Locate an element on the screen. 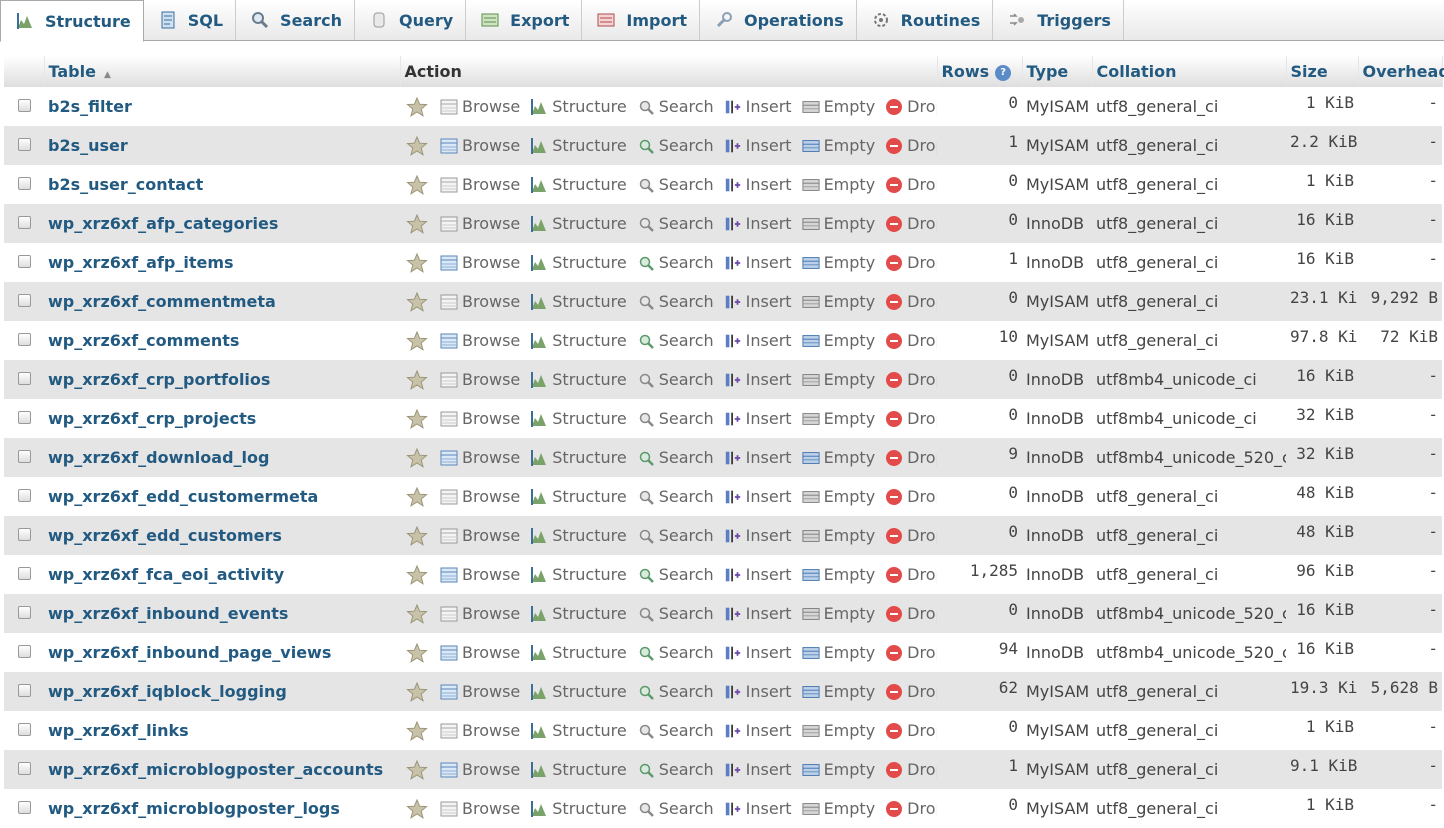  table-size: 1 KiB is located at coordinates (1322, 808).